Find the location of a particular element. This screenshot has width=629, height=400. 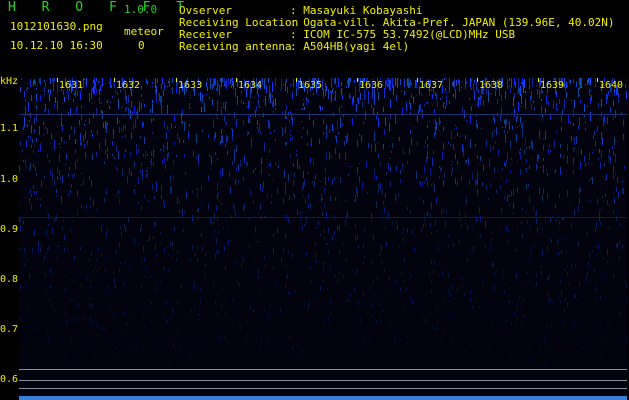

app-version: 1.0.0 is located at coordinates (141, 9).